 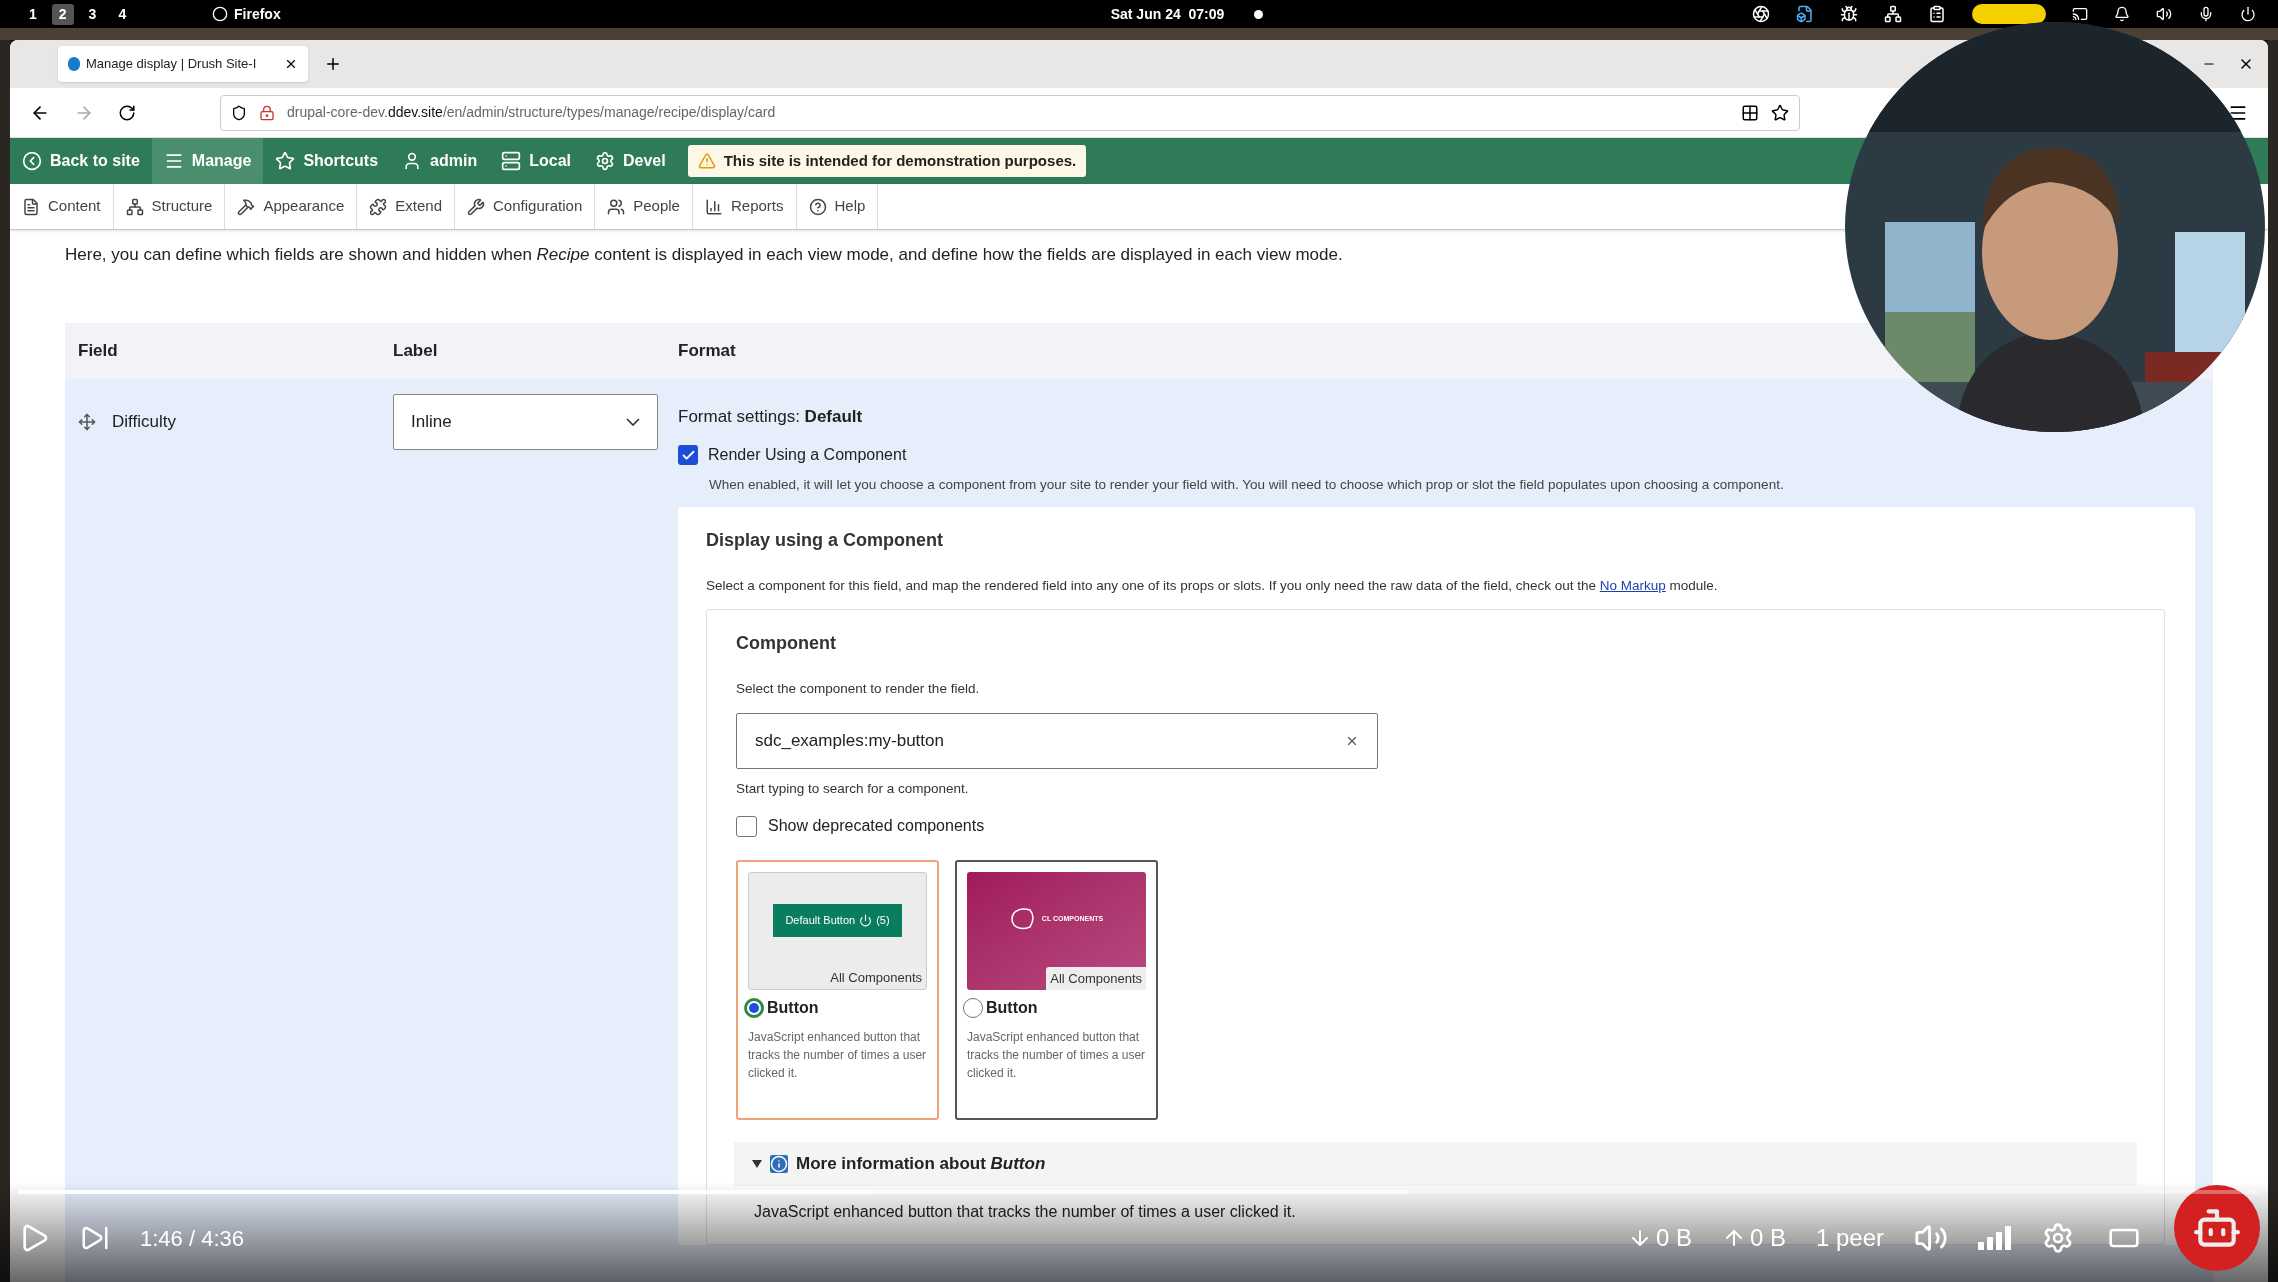 I want to click on toolbar-item: Local, so click(x=536, y=161).